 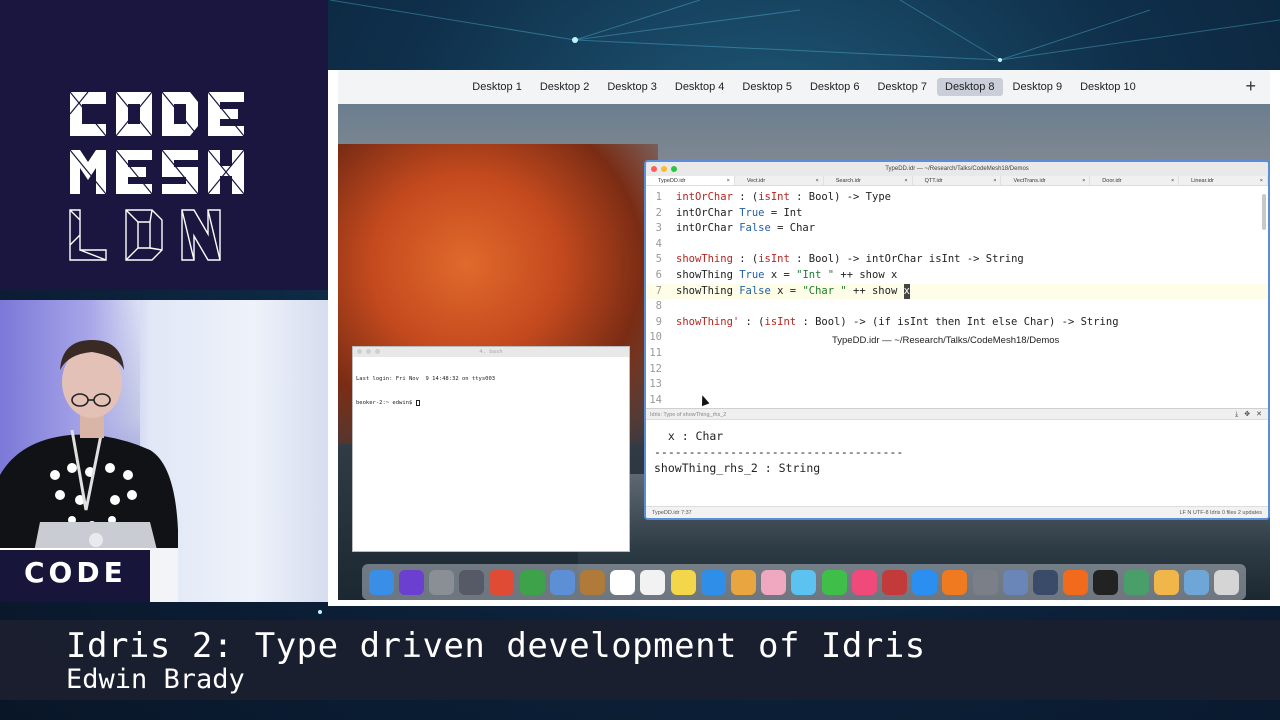 I want to click on itunes-icon, so click(x=864, y=582).